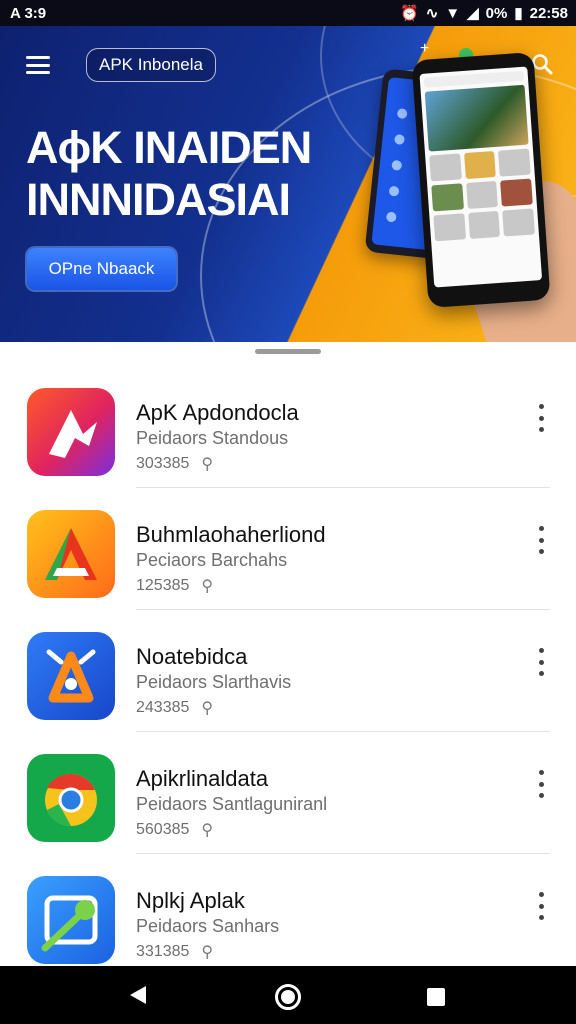 The width and height of the screenshot is (576, 1024). What do you see at coordinates (158, 199) in the screenshot?
I see `banner-title-line-2: INNNIDASIAI` at bounding box center [158, 199].